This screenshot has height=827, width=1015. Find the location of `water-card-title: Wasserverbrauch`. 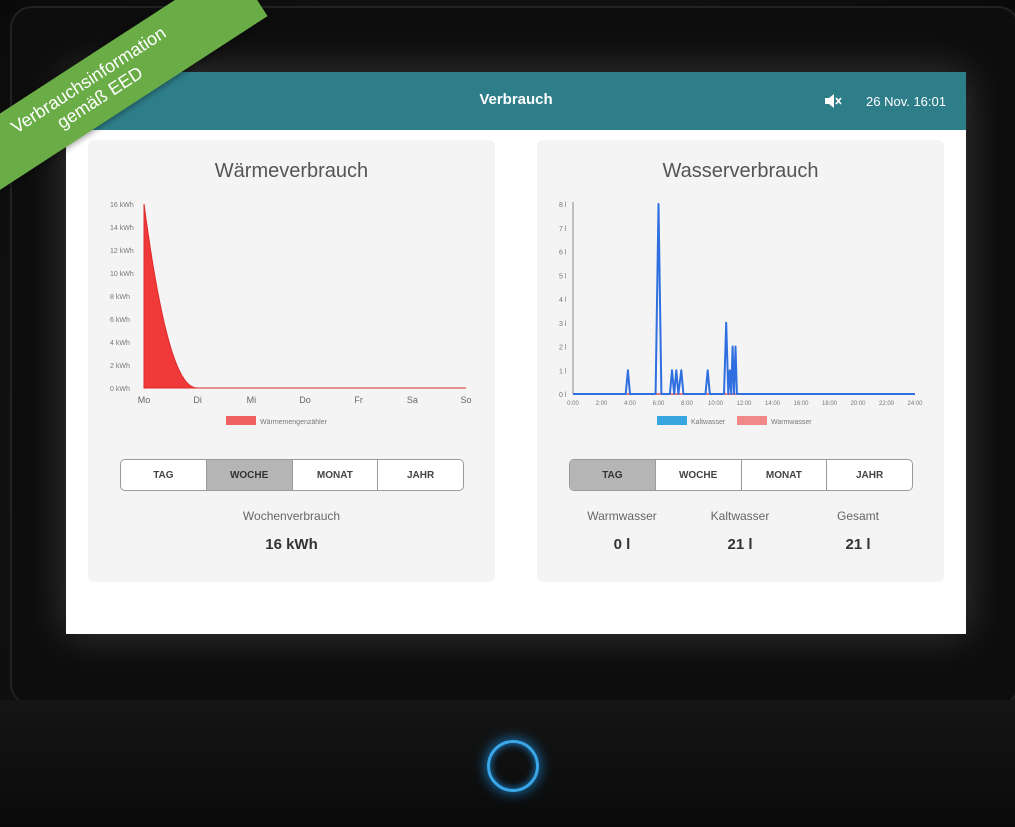

water-card-title: Wasserverbrauch is located at coordinates (740, 171).